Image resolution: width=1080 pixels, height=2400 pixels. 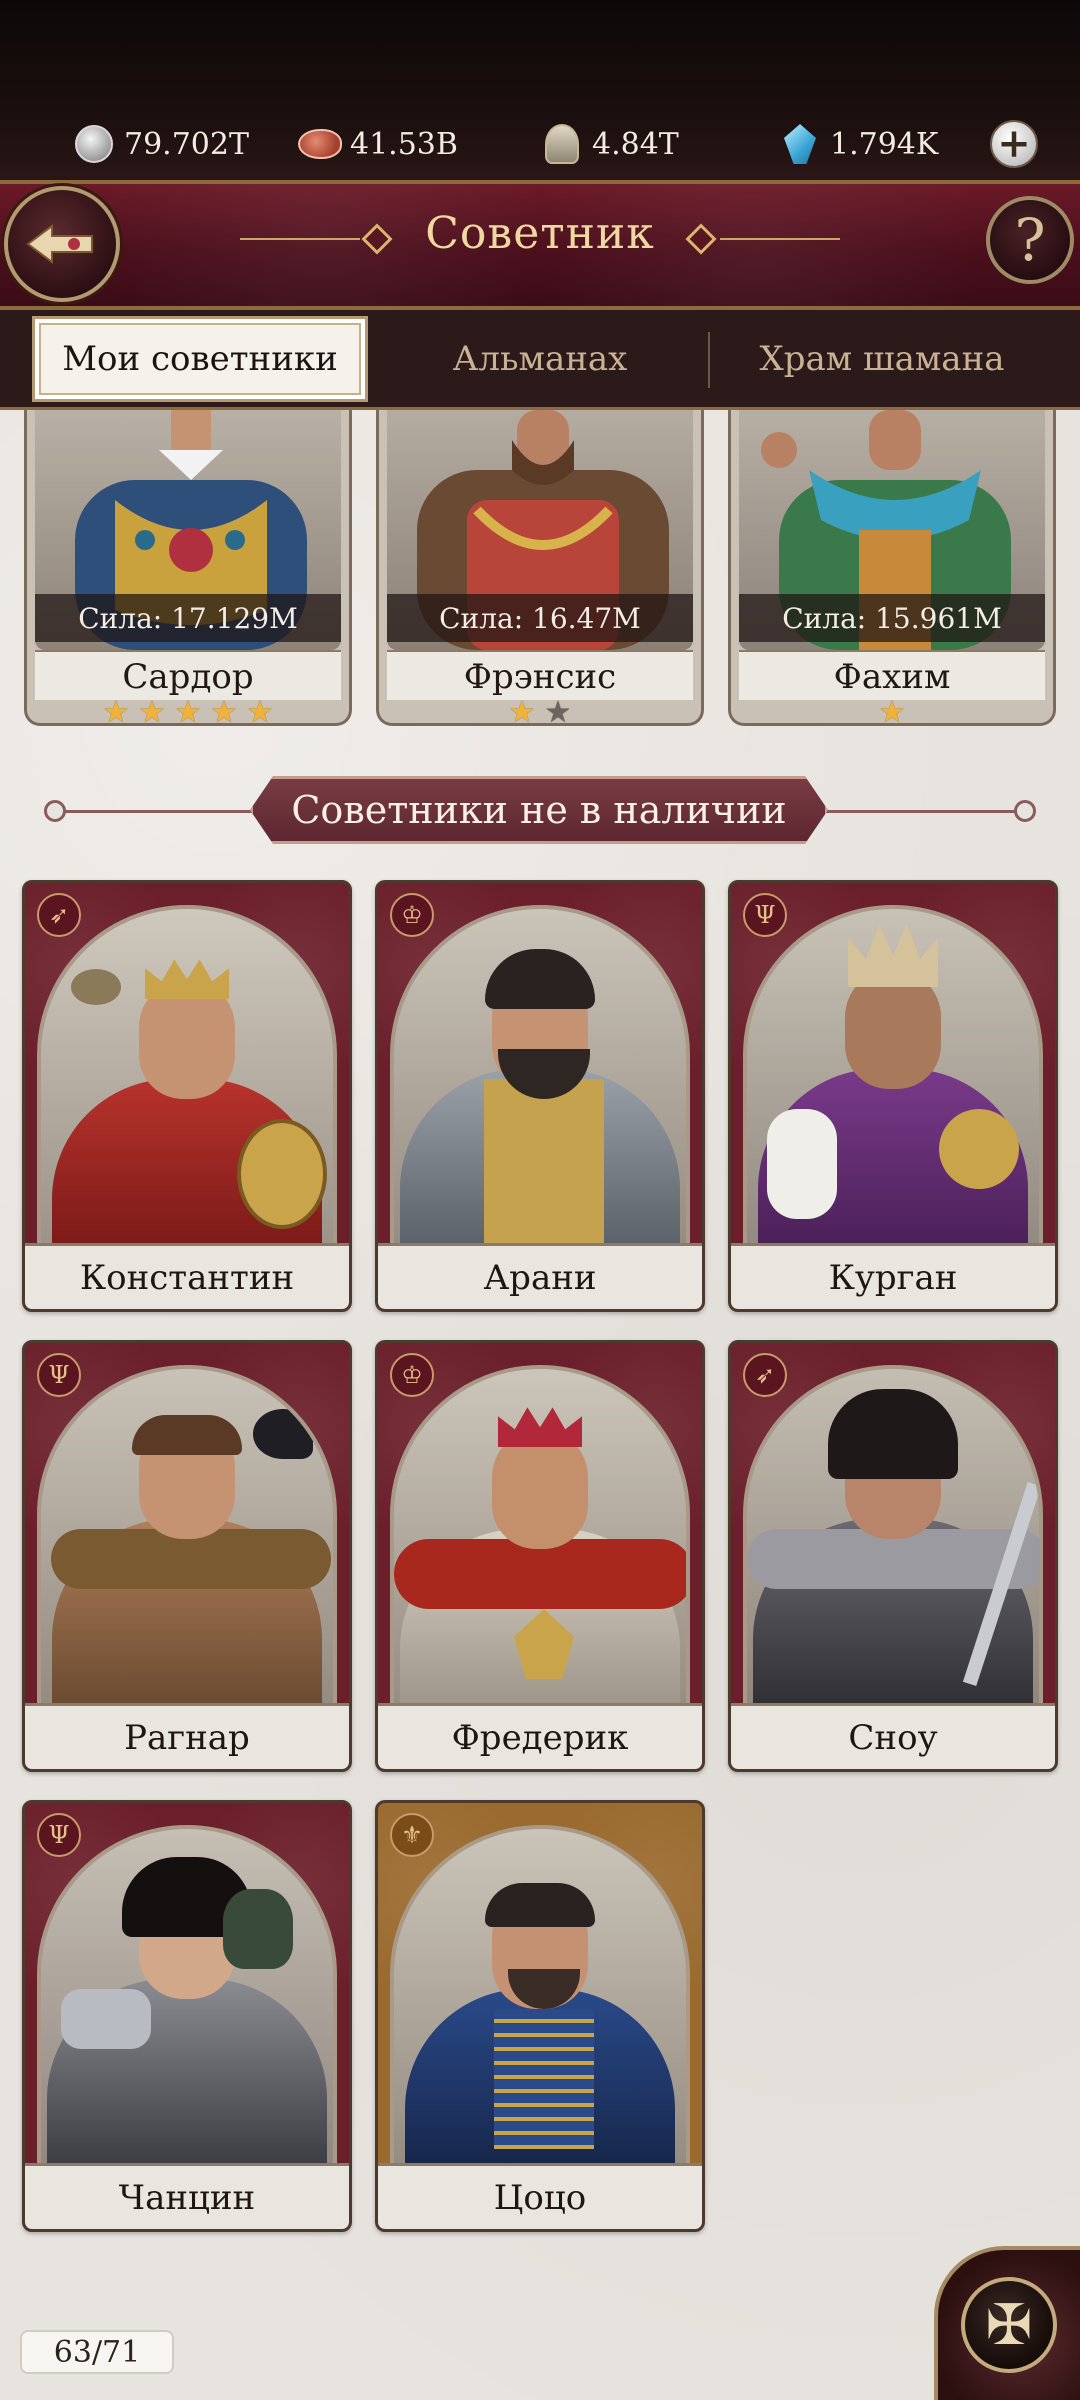 What do you see at coordinates (55, 811) in the screenshot?
I see `divider-dot-left` at bounding box center [55, 811].